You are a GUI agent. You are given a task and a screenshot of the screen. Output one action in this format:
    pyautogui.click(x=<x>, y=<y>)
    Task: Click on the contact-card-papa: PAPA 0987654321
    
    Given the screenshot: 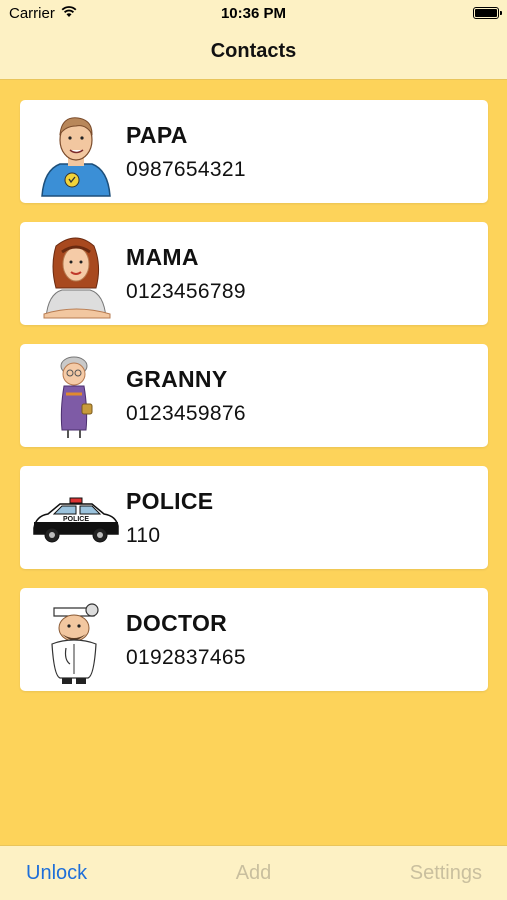 What is the action you would take?
    pyautogui.click(x=254, y=151)
    